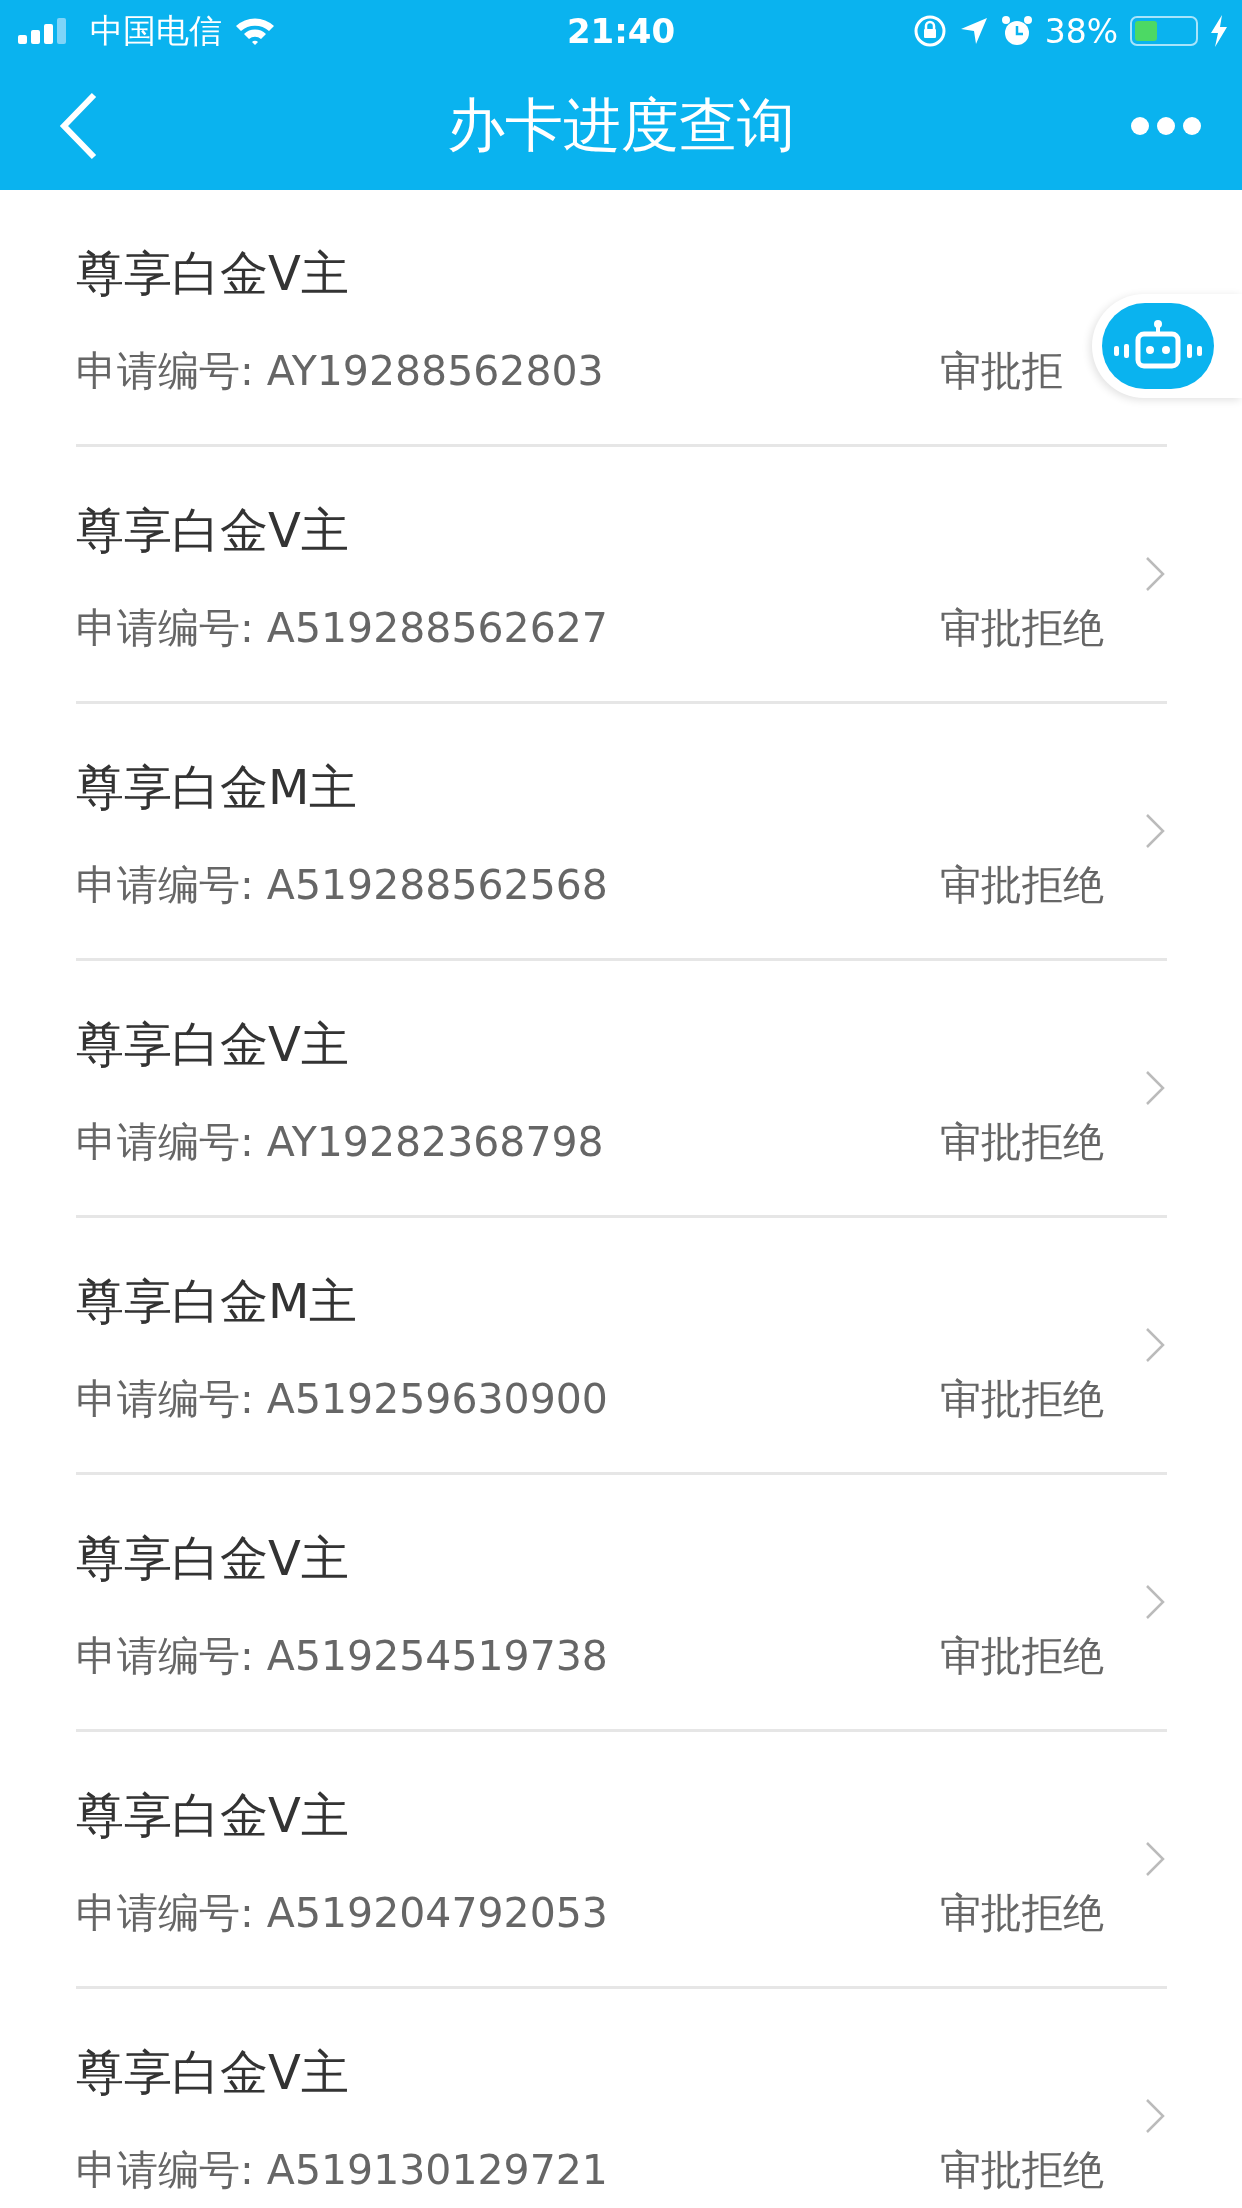 The height and width of the screenshot is (2208, 1242). Describe the element at coordinates (1016, 31) in the screenshot. I see `alarm-icon` at that location.